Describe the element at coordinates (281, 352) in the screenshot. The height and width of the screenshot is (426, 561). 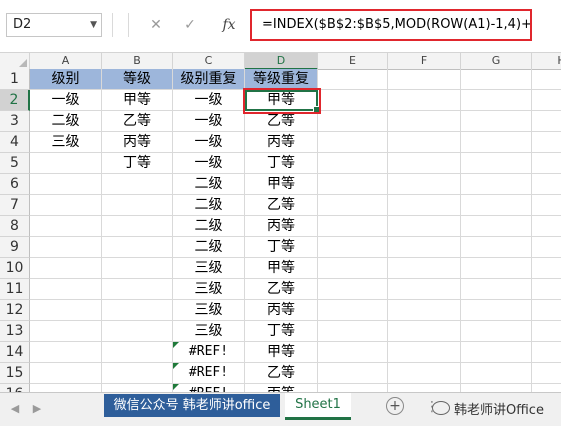
I see `cell-d14: 甲等` at that location.